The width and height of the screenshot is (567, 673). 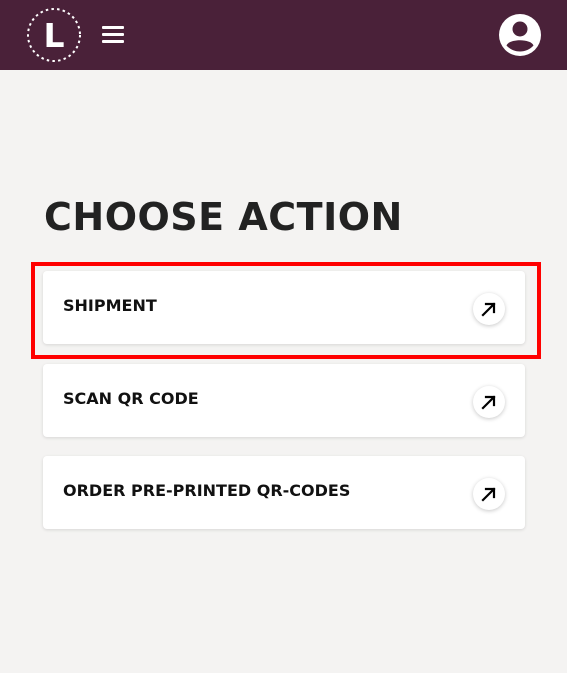 I want to click on scan-qr-code-label: SCAN QR CODE, so click(x=131, y=398).